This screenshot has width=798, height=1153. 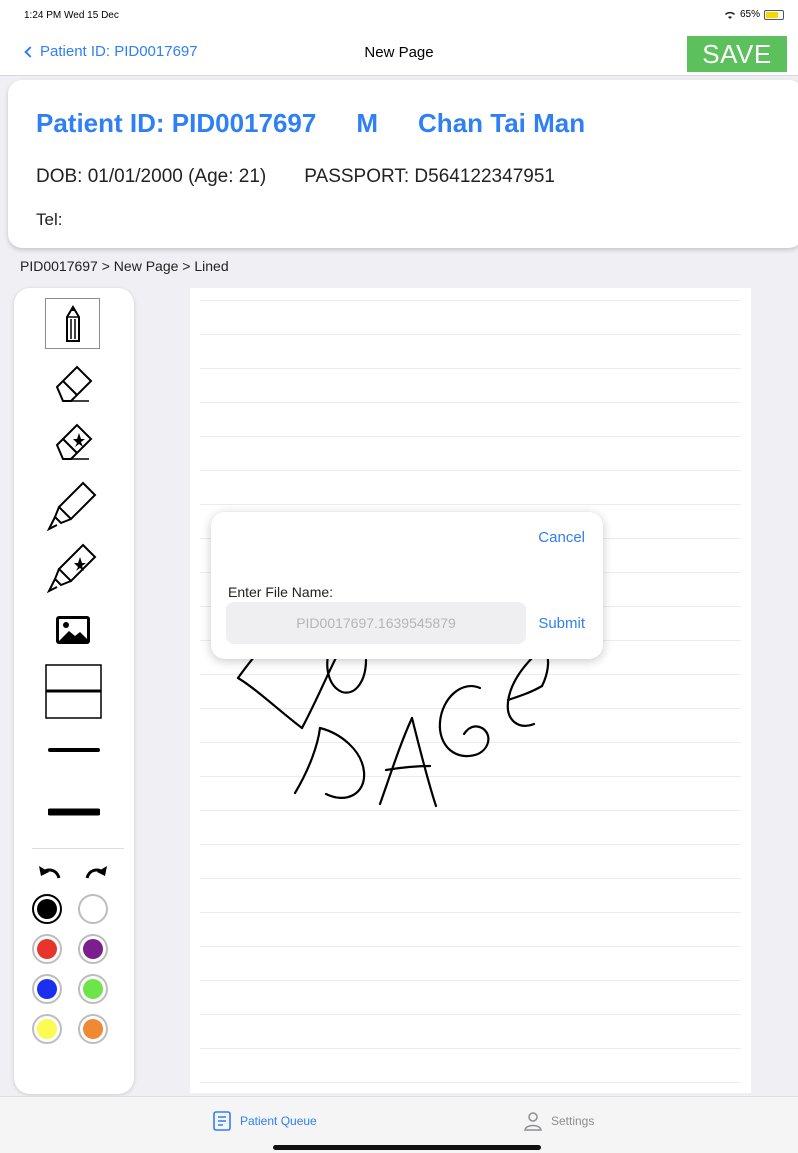 I want to click on thick-line-icon, so click(x=74, y=812).